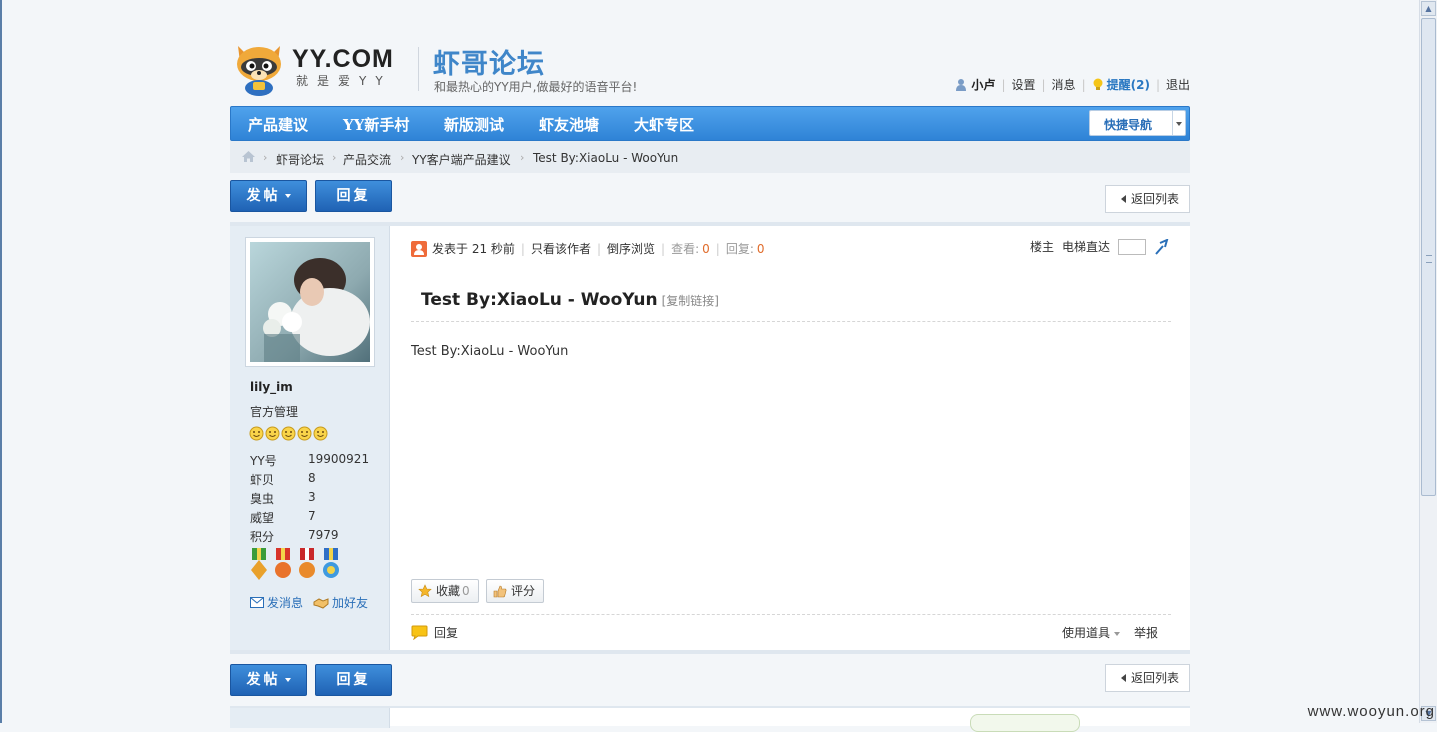  I want to click on decorative-banner, so click(1025, 723).